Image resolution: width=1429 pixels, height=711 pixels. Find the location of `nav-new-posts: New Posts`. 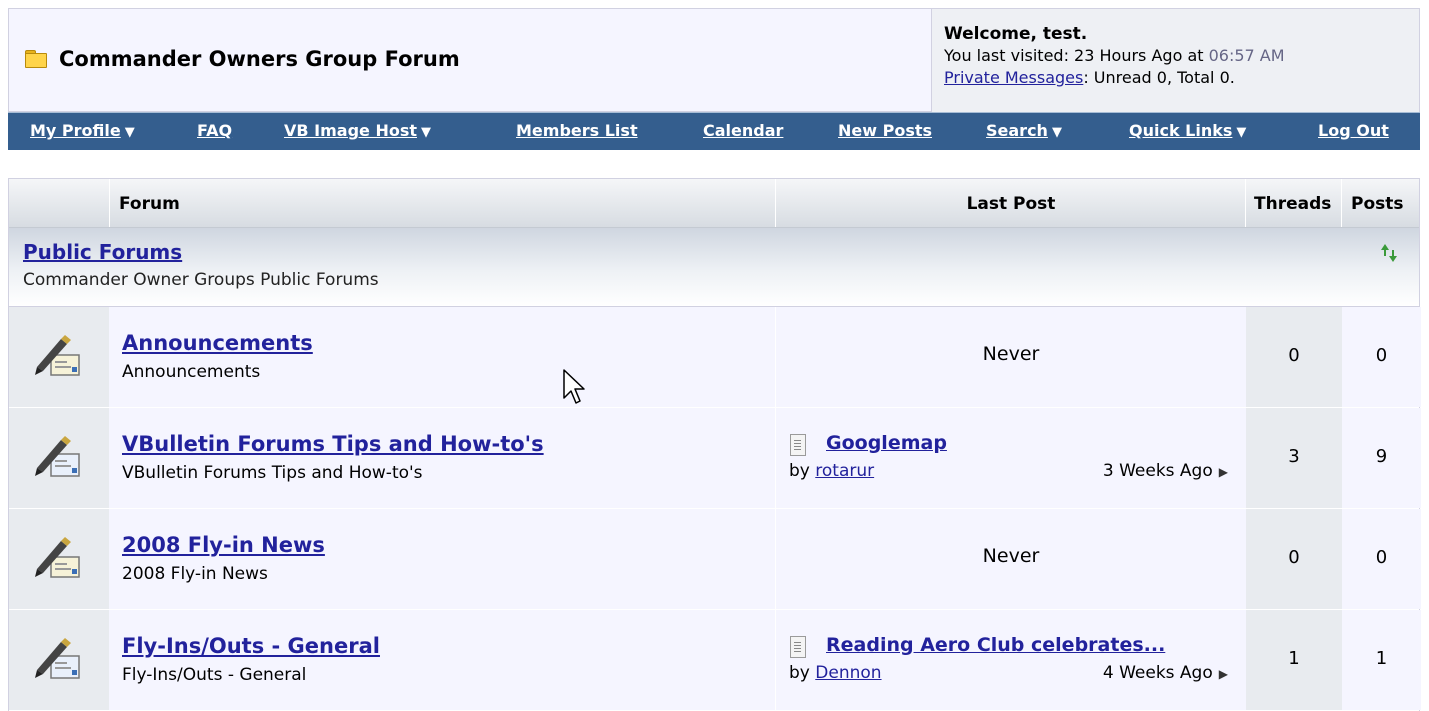

nav-new-posts: New Posts is located at coordinates (885, 130).